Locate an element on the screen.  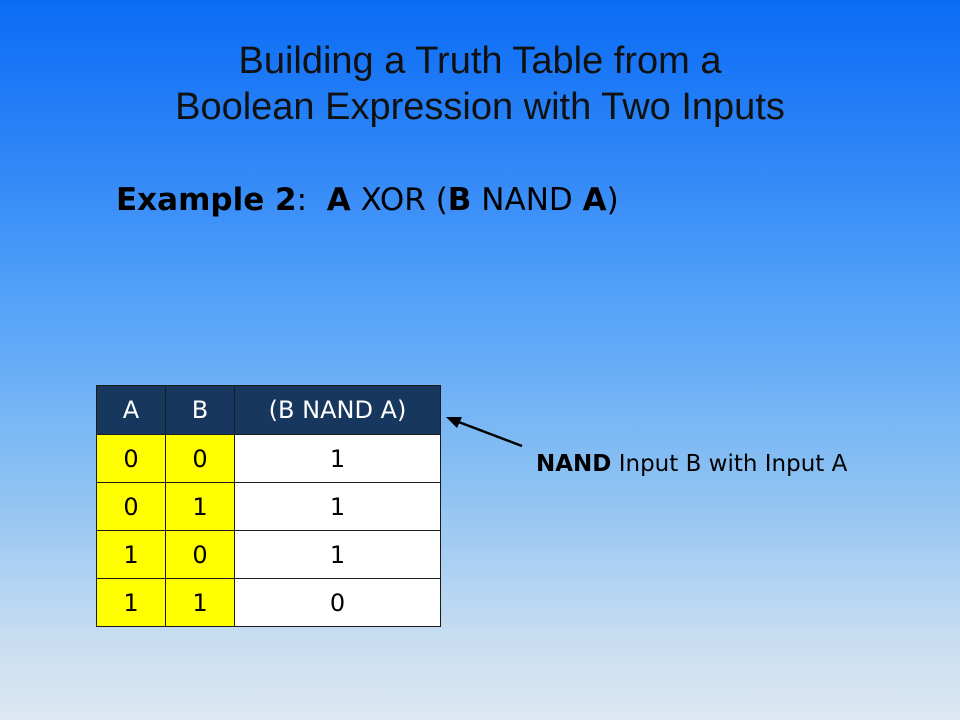
pointer-arrow-icon is located at coordinates (484, 432).